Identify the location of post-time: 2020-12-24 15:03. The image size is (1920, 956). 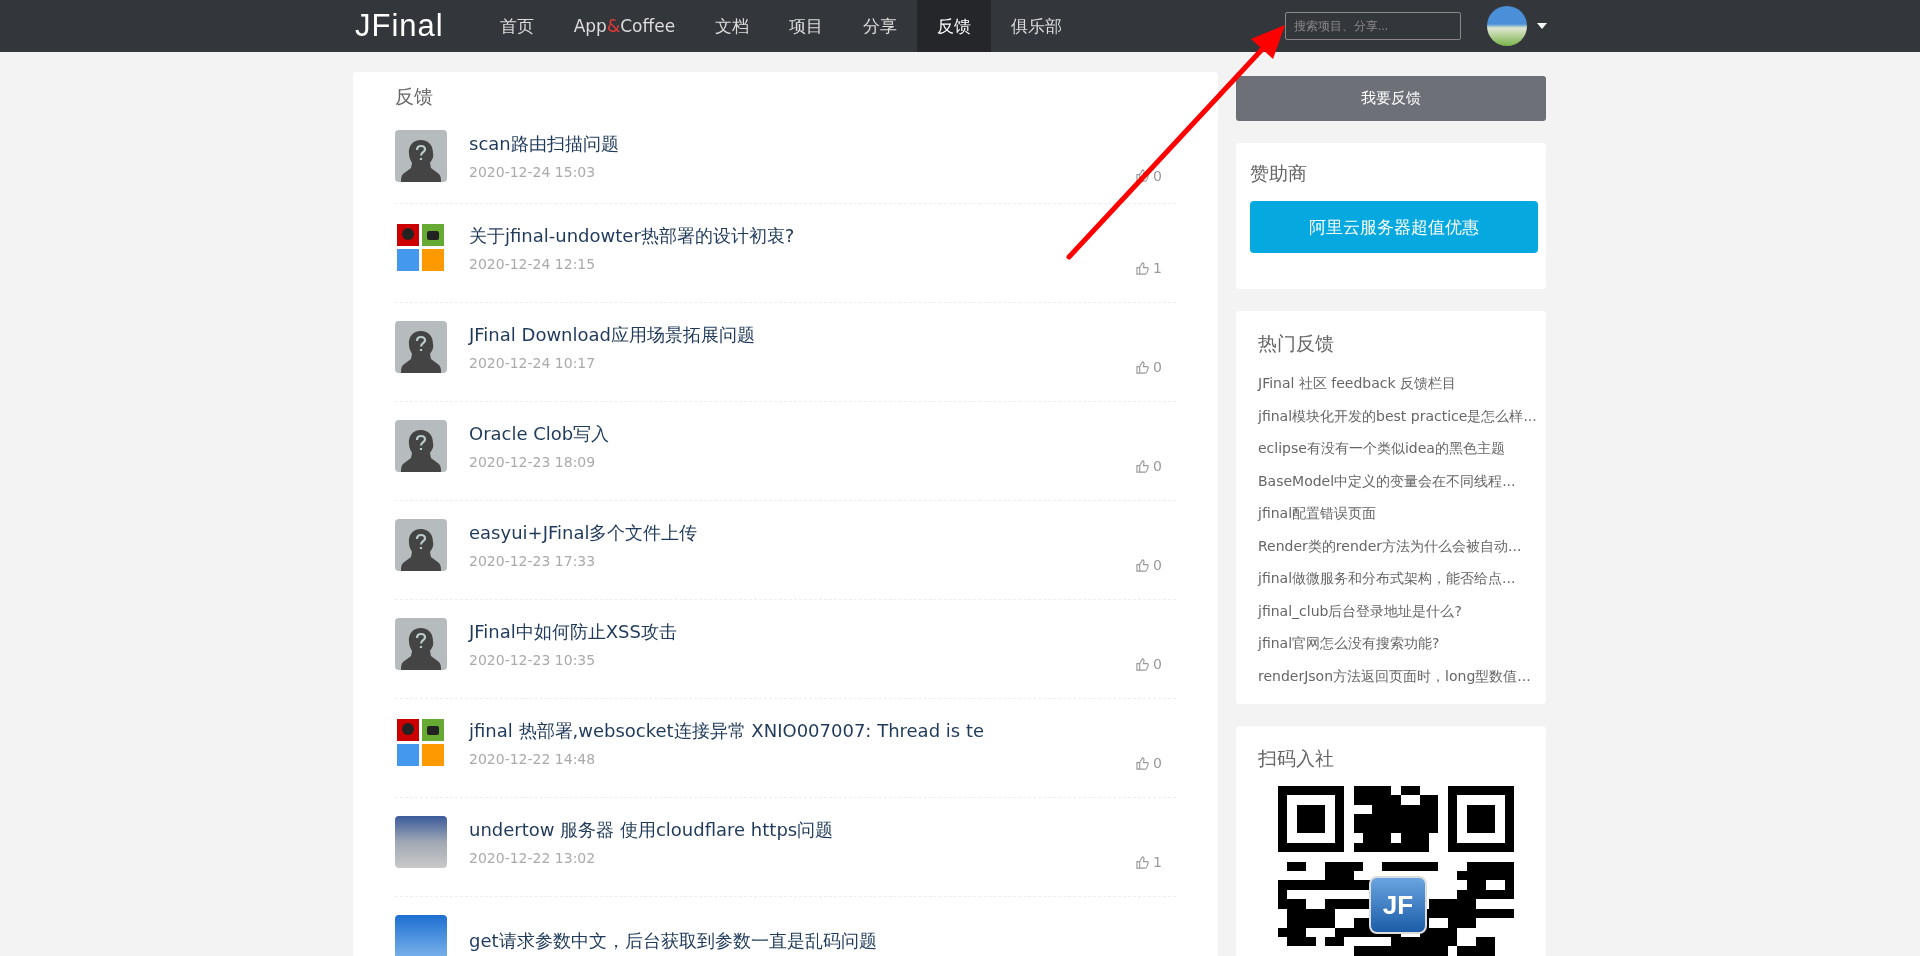
(533, 171).